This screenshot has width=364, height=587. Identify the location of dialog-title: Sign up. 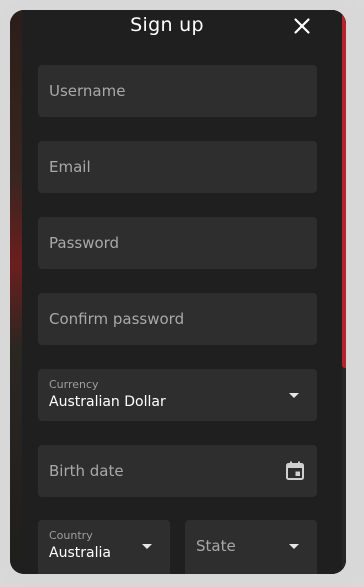
(167, 25).